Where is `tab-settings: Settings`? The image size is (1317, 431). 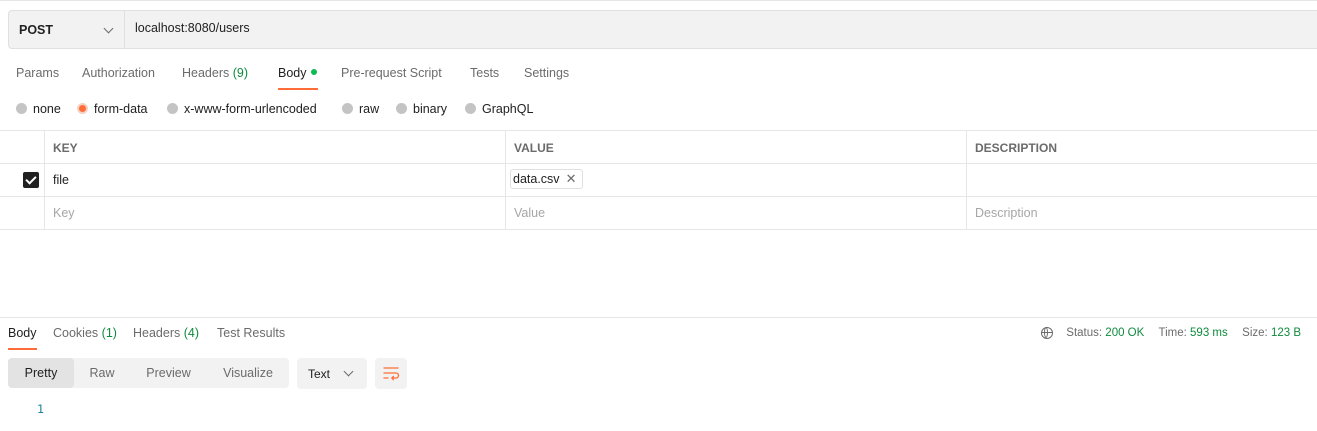 tab-settings: Settings is located at coordinates (546, 73).